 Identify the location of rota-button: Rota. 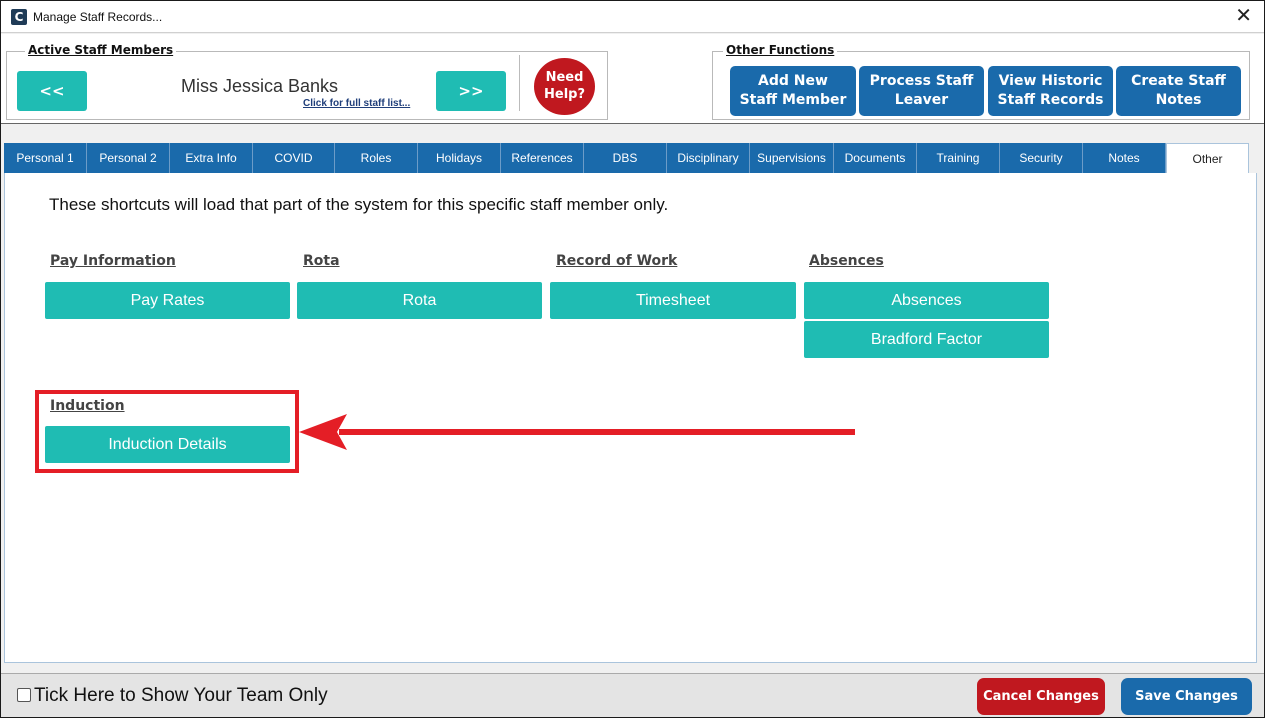
(419, 300).